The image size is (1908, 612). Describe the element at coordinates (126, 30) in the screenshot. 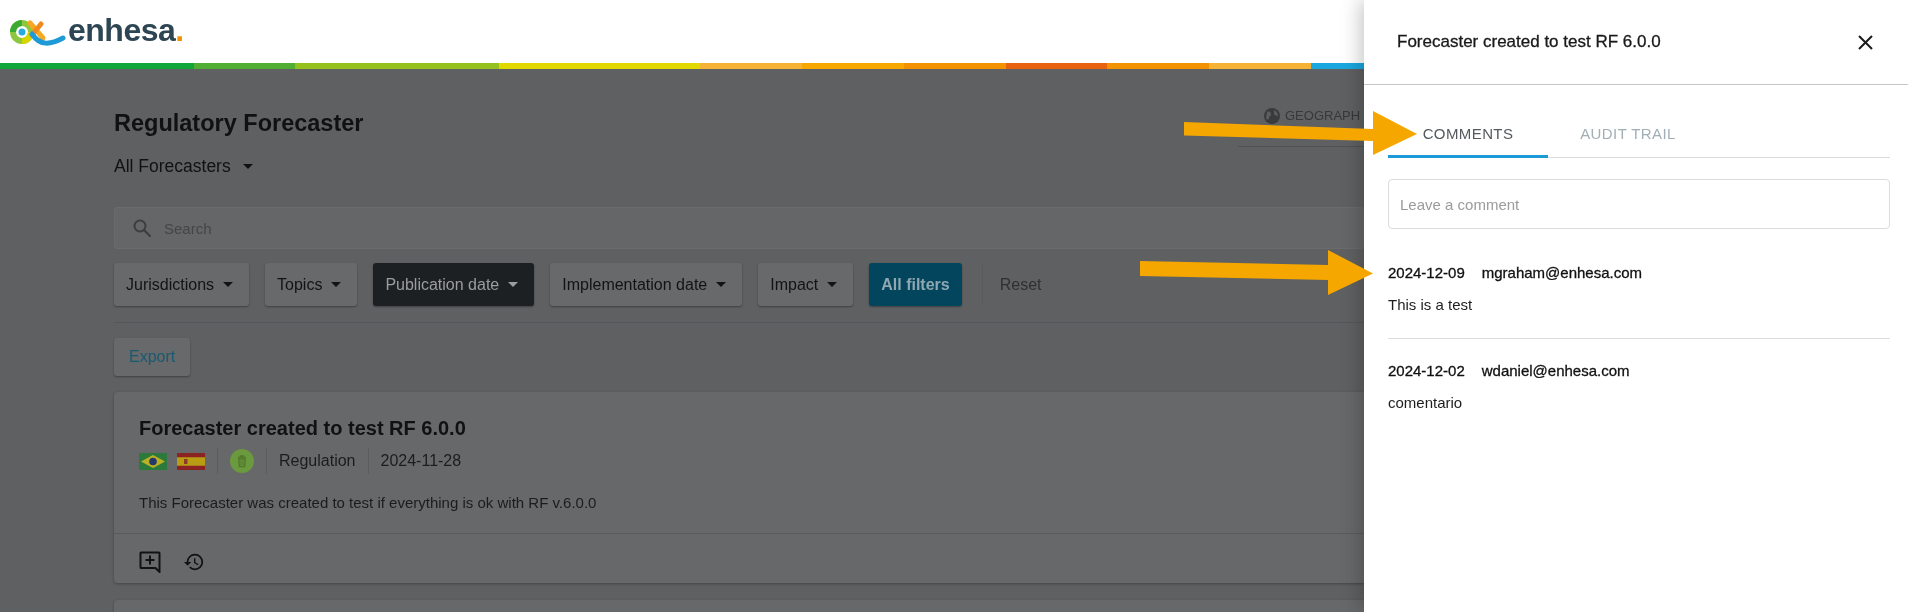

I see `logo-text: enhesa.` at that location.